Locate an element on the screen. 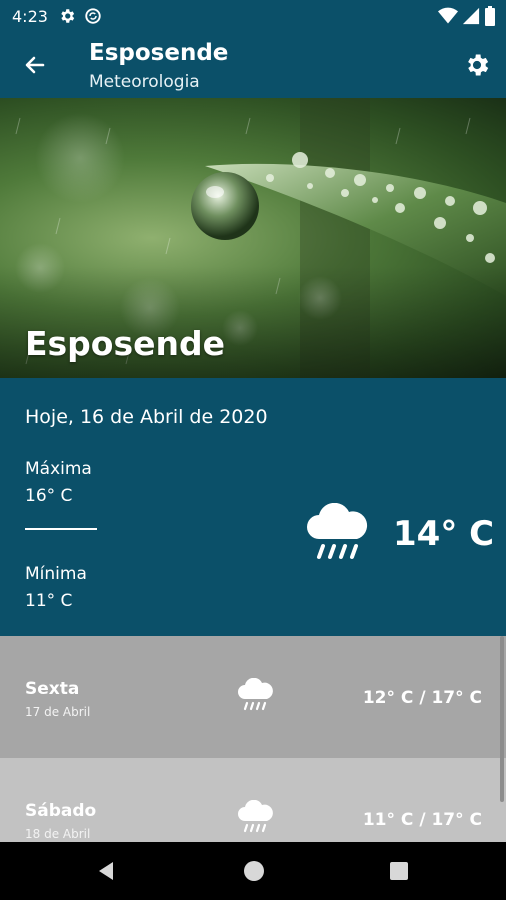 The image size is (506, 900). forecast-temperatures: 12° C / 17° C is located at coordinates (422, 698).